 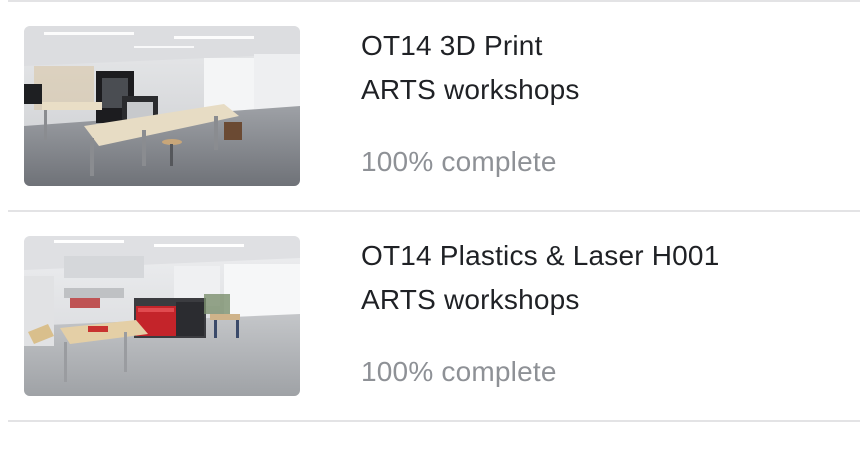 I want to click on workshop-plastics-laser-photo, so click(x=162, y=316).